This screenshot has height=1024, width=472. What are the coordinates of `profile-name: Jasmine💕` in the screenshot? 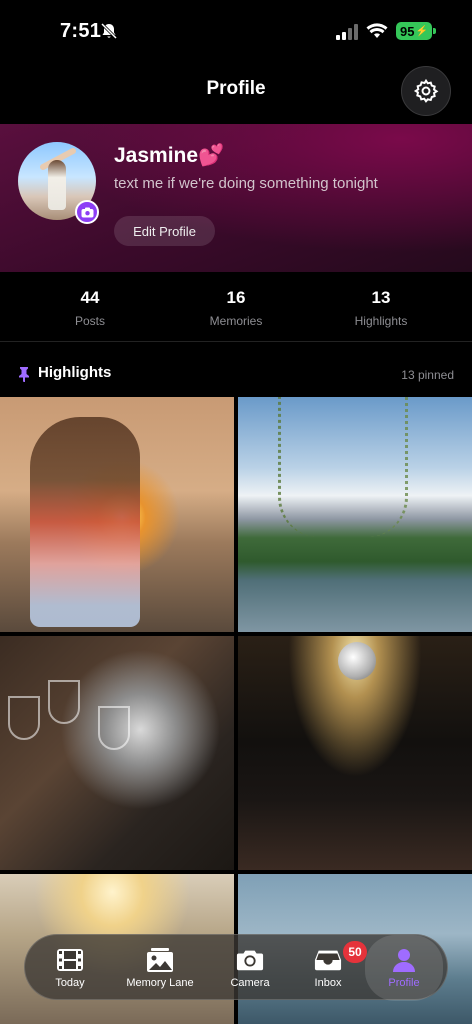 It's located at (169, 155).